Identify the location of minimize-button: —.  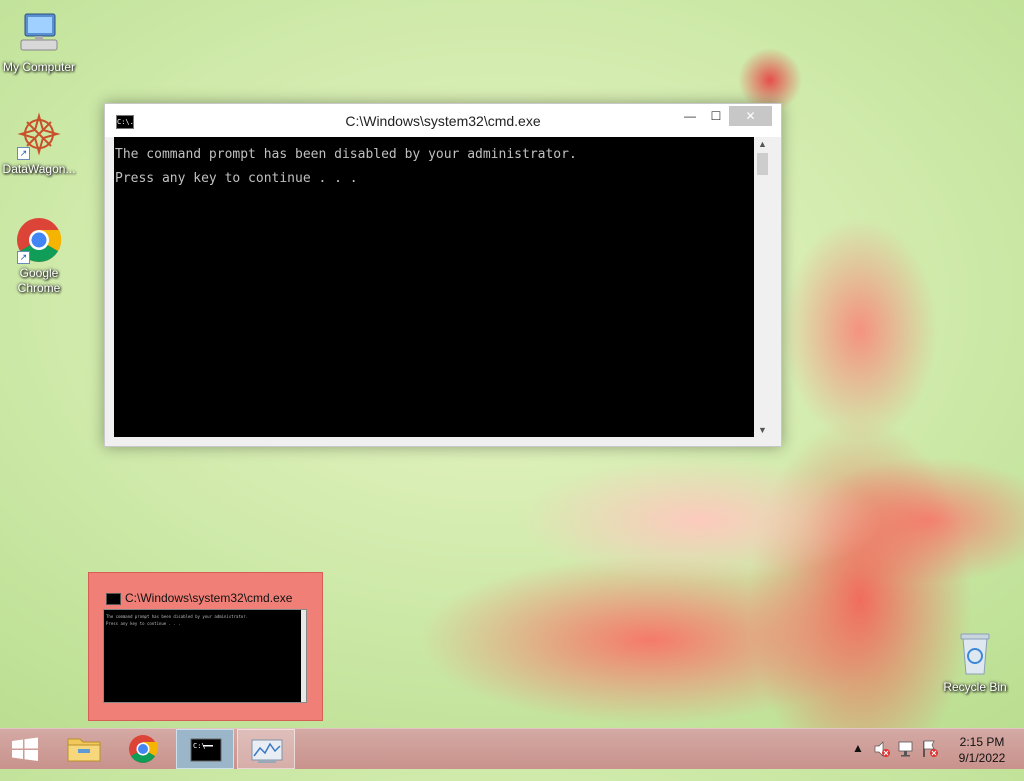
(690, 116).